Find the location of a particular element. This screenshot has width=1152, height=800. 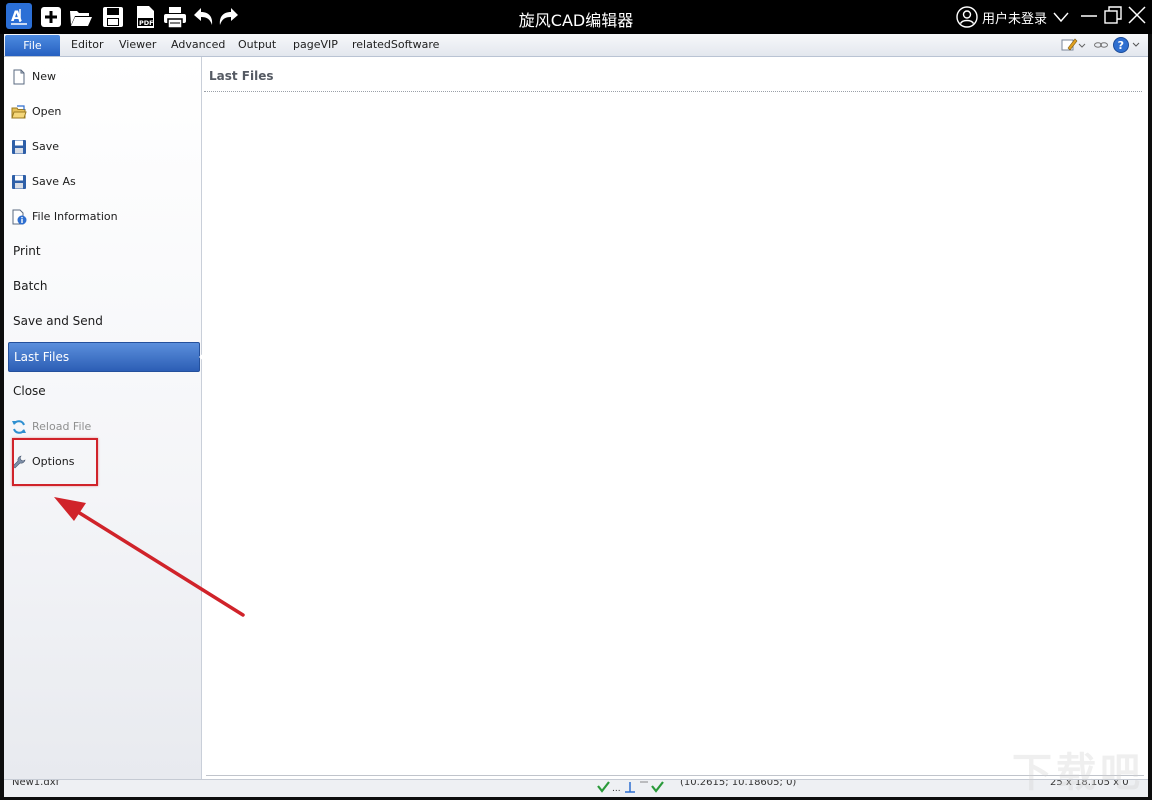

tab-viewer: Viewer is located at coordinates (137, 44).